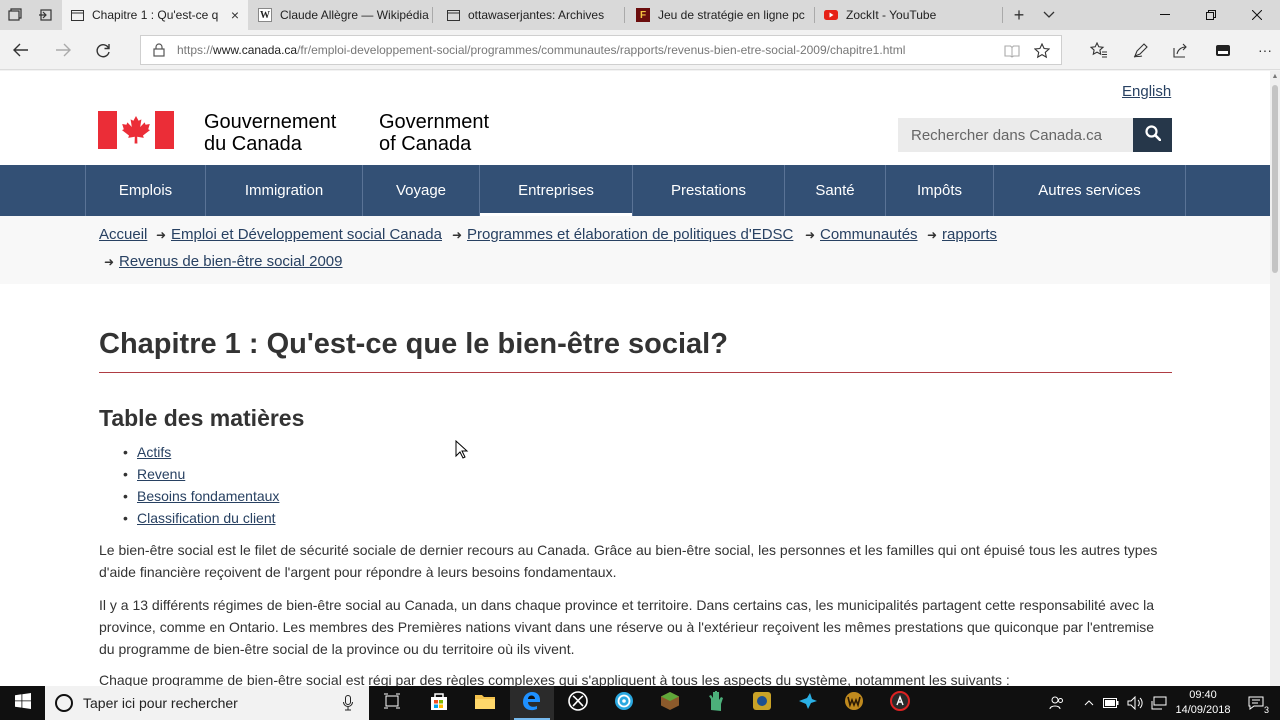 The image size is (1280, 720). Describe the element at coordinates (206, 519) in the screenshot. I see `toc-link: Classification du client` at that location.